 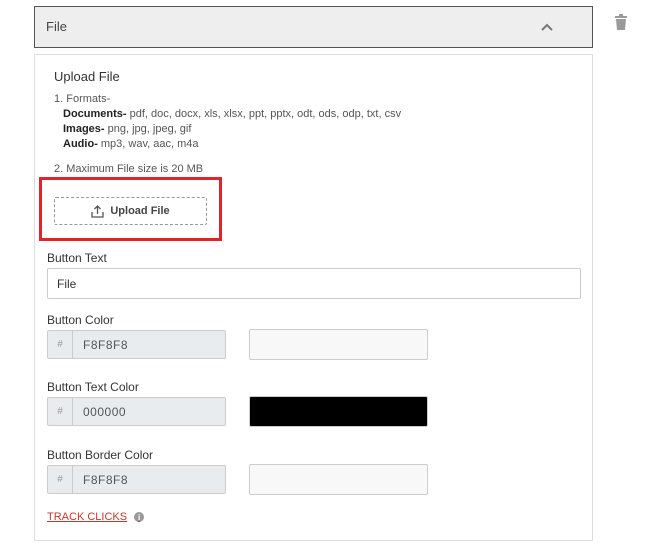 What do you see at coordinates (87, 517) in the screenshot?
I see `track-clicks-label: TRACK CLICKS` at bounding box center [87, 517].